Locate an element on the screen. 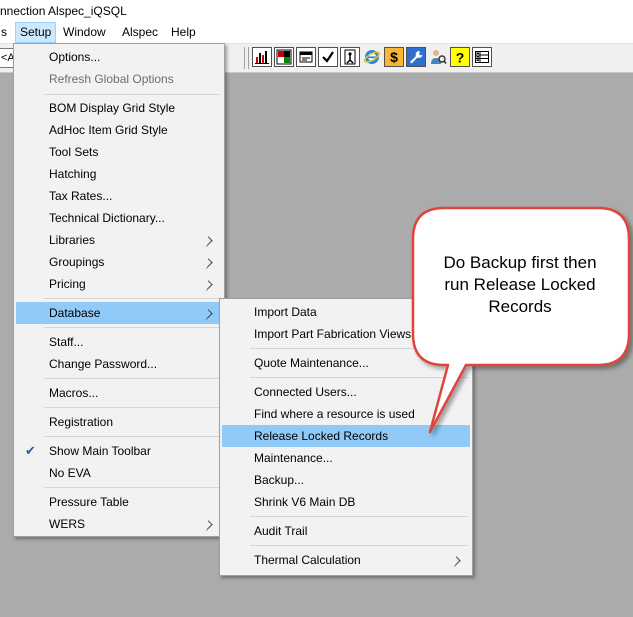  callout-line: Records is located at coordinates (520, 306).